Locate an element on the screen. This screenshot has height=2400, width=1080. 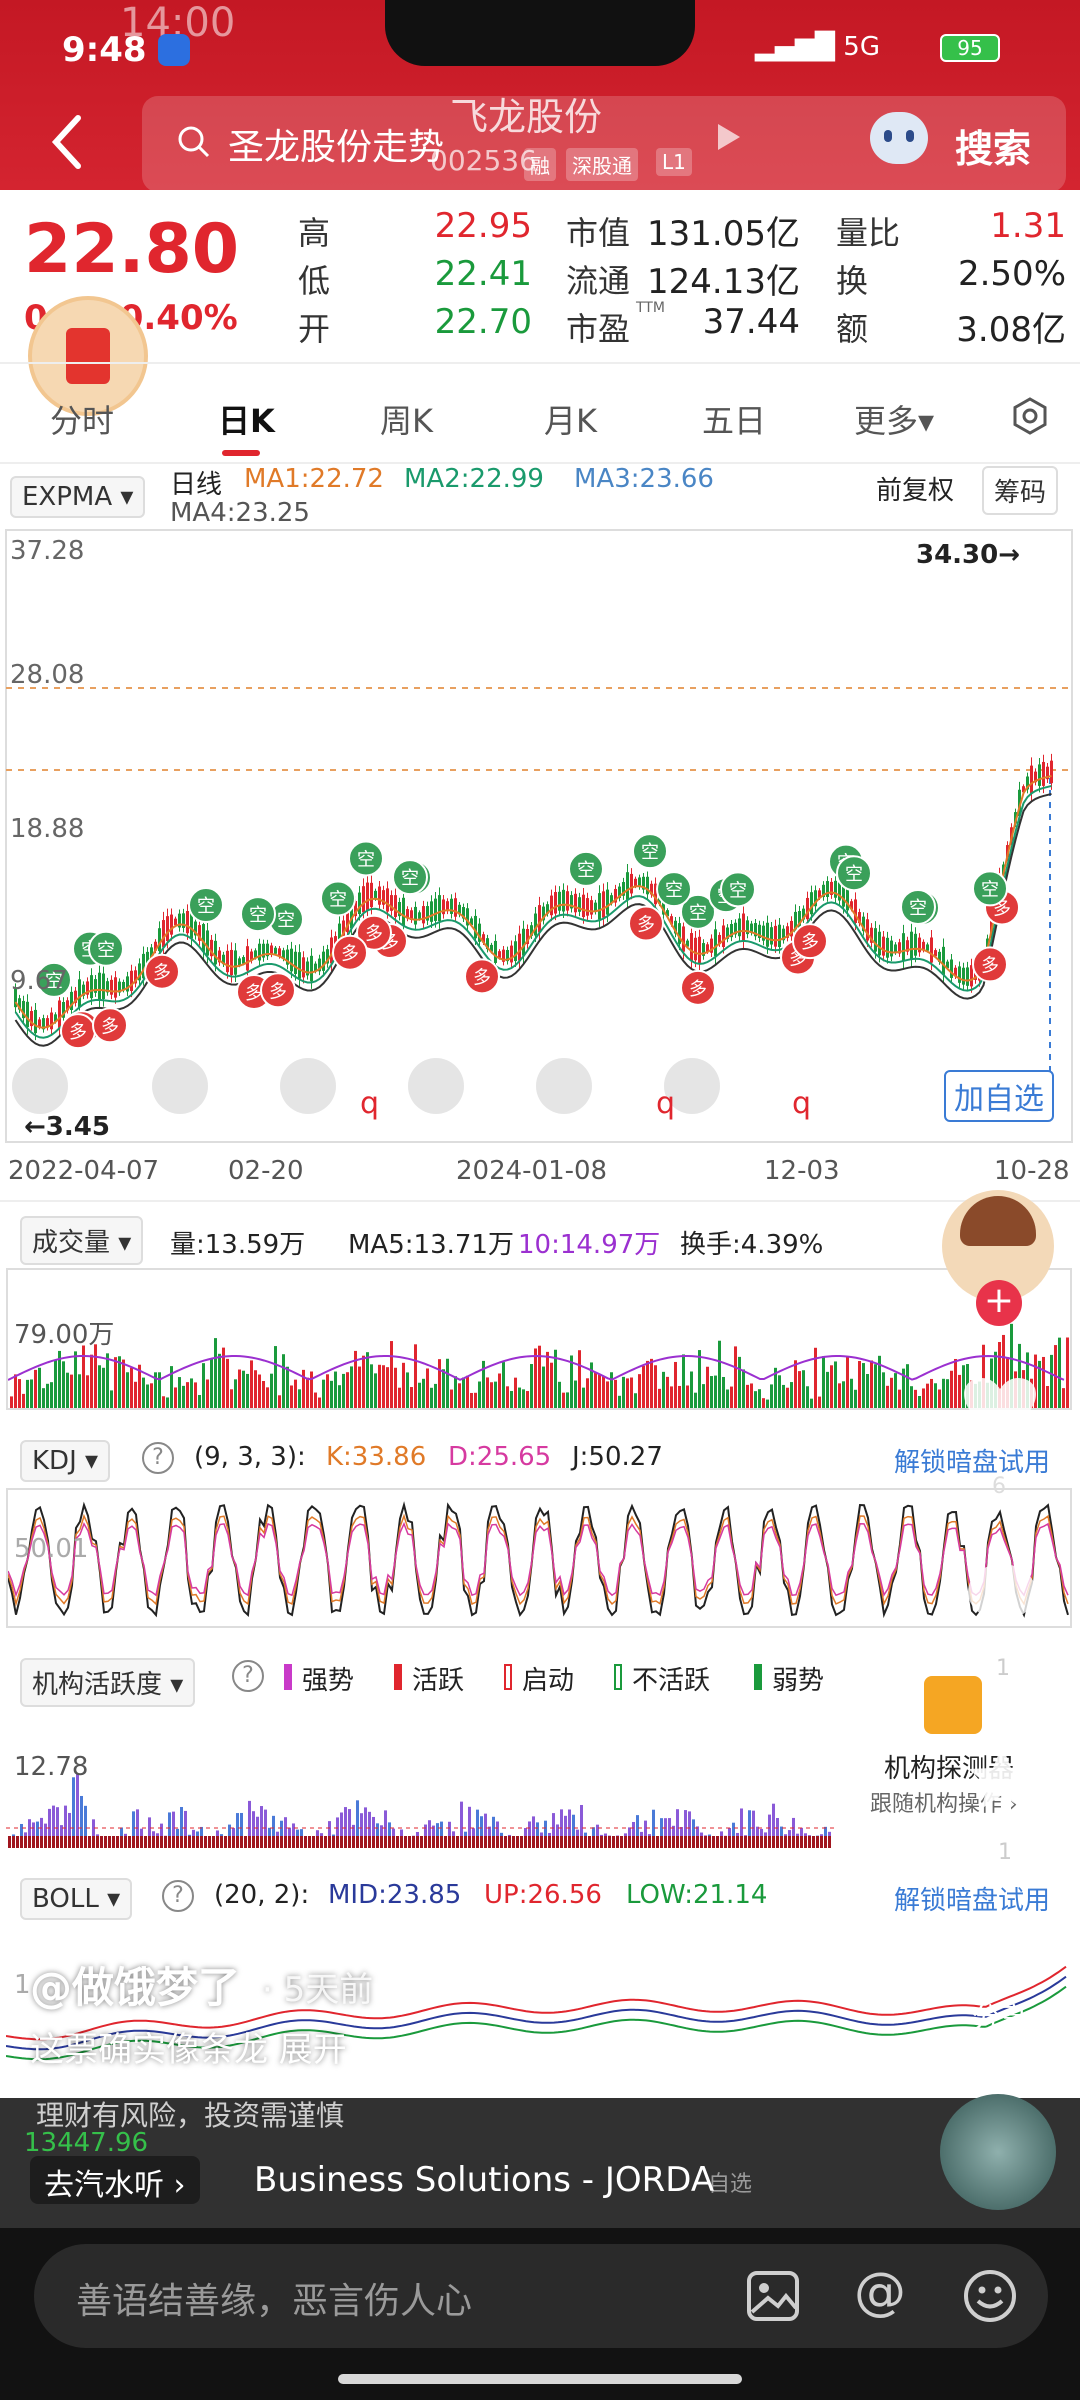
creator-username: @做饿梦了 is located at coordinates (135, 1984).